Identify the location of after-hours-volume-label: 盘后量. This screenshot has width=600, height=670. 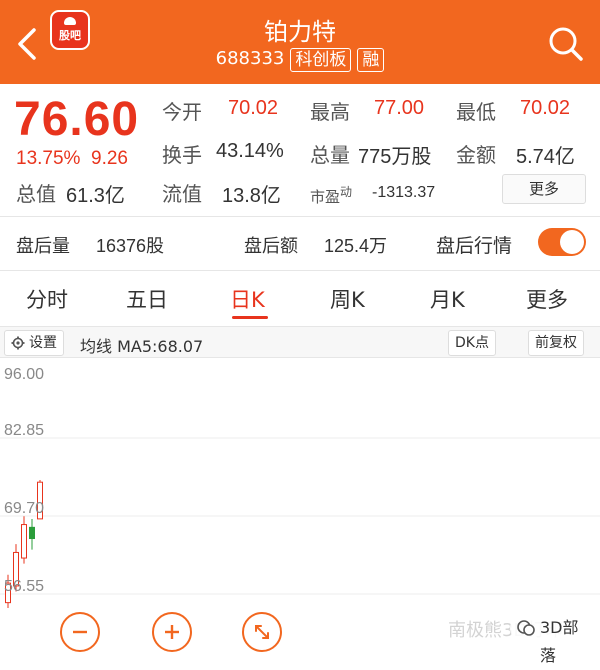
(43, 246).